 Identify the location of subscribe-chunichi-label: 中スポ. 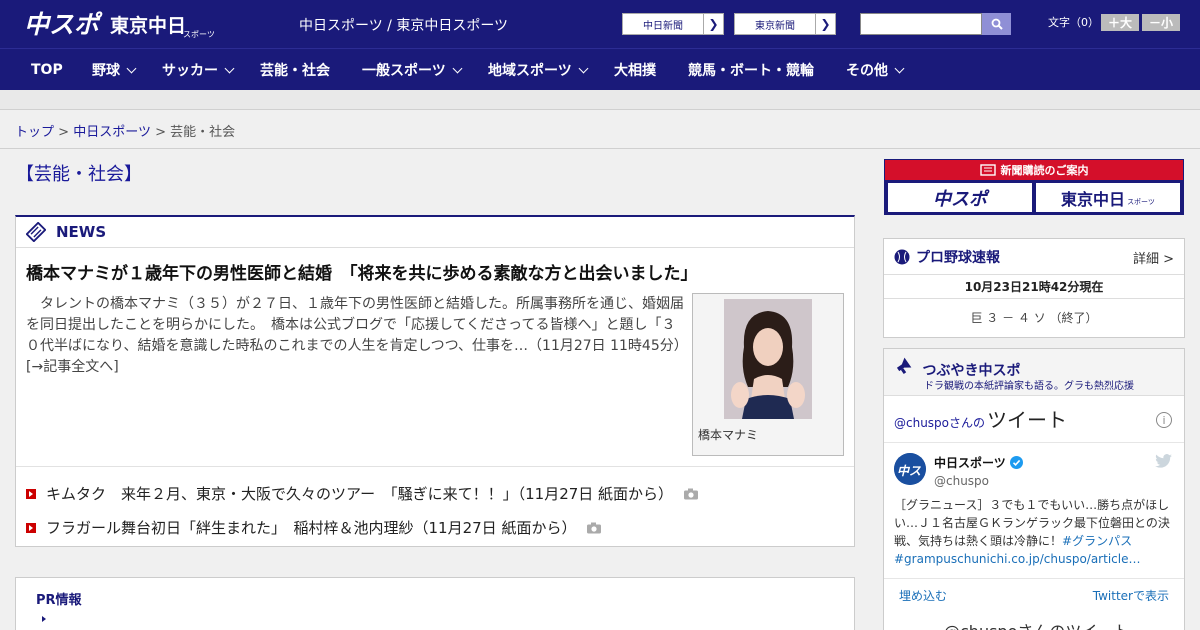
(960, 199).